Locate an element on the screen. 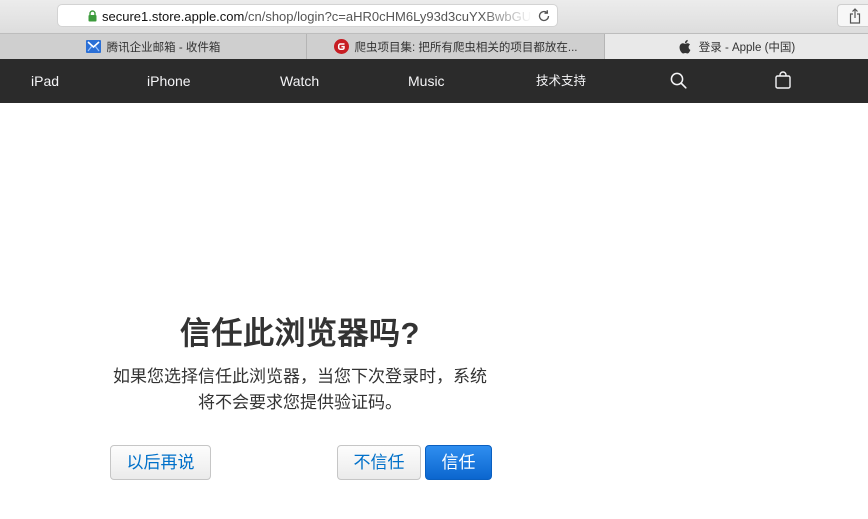  share-icon is located at coordinates (855, 16).